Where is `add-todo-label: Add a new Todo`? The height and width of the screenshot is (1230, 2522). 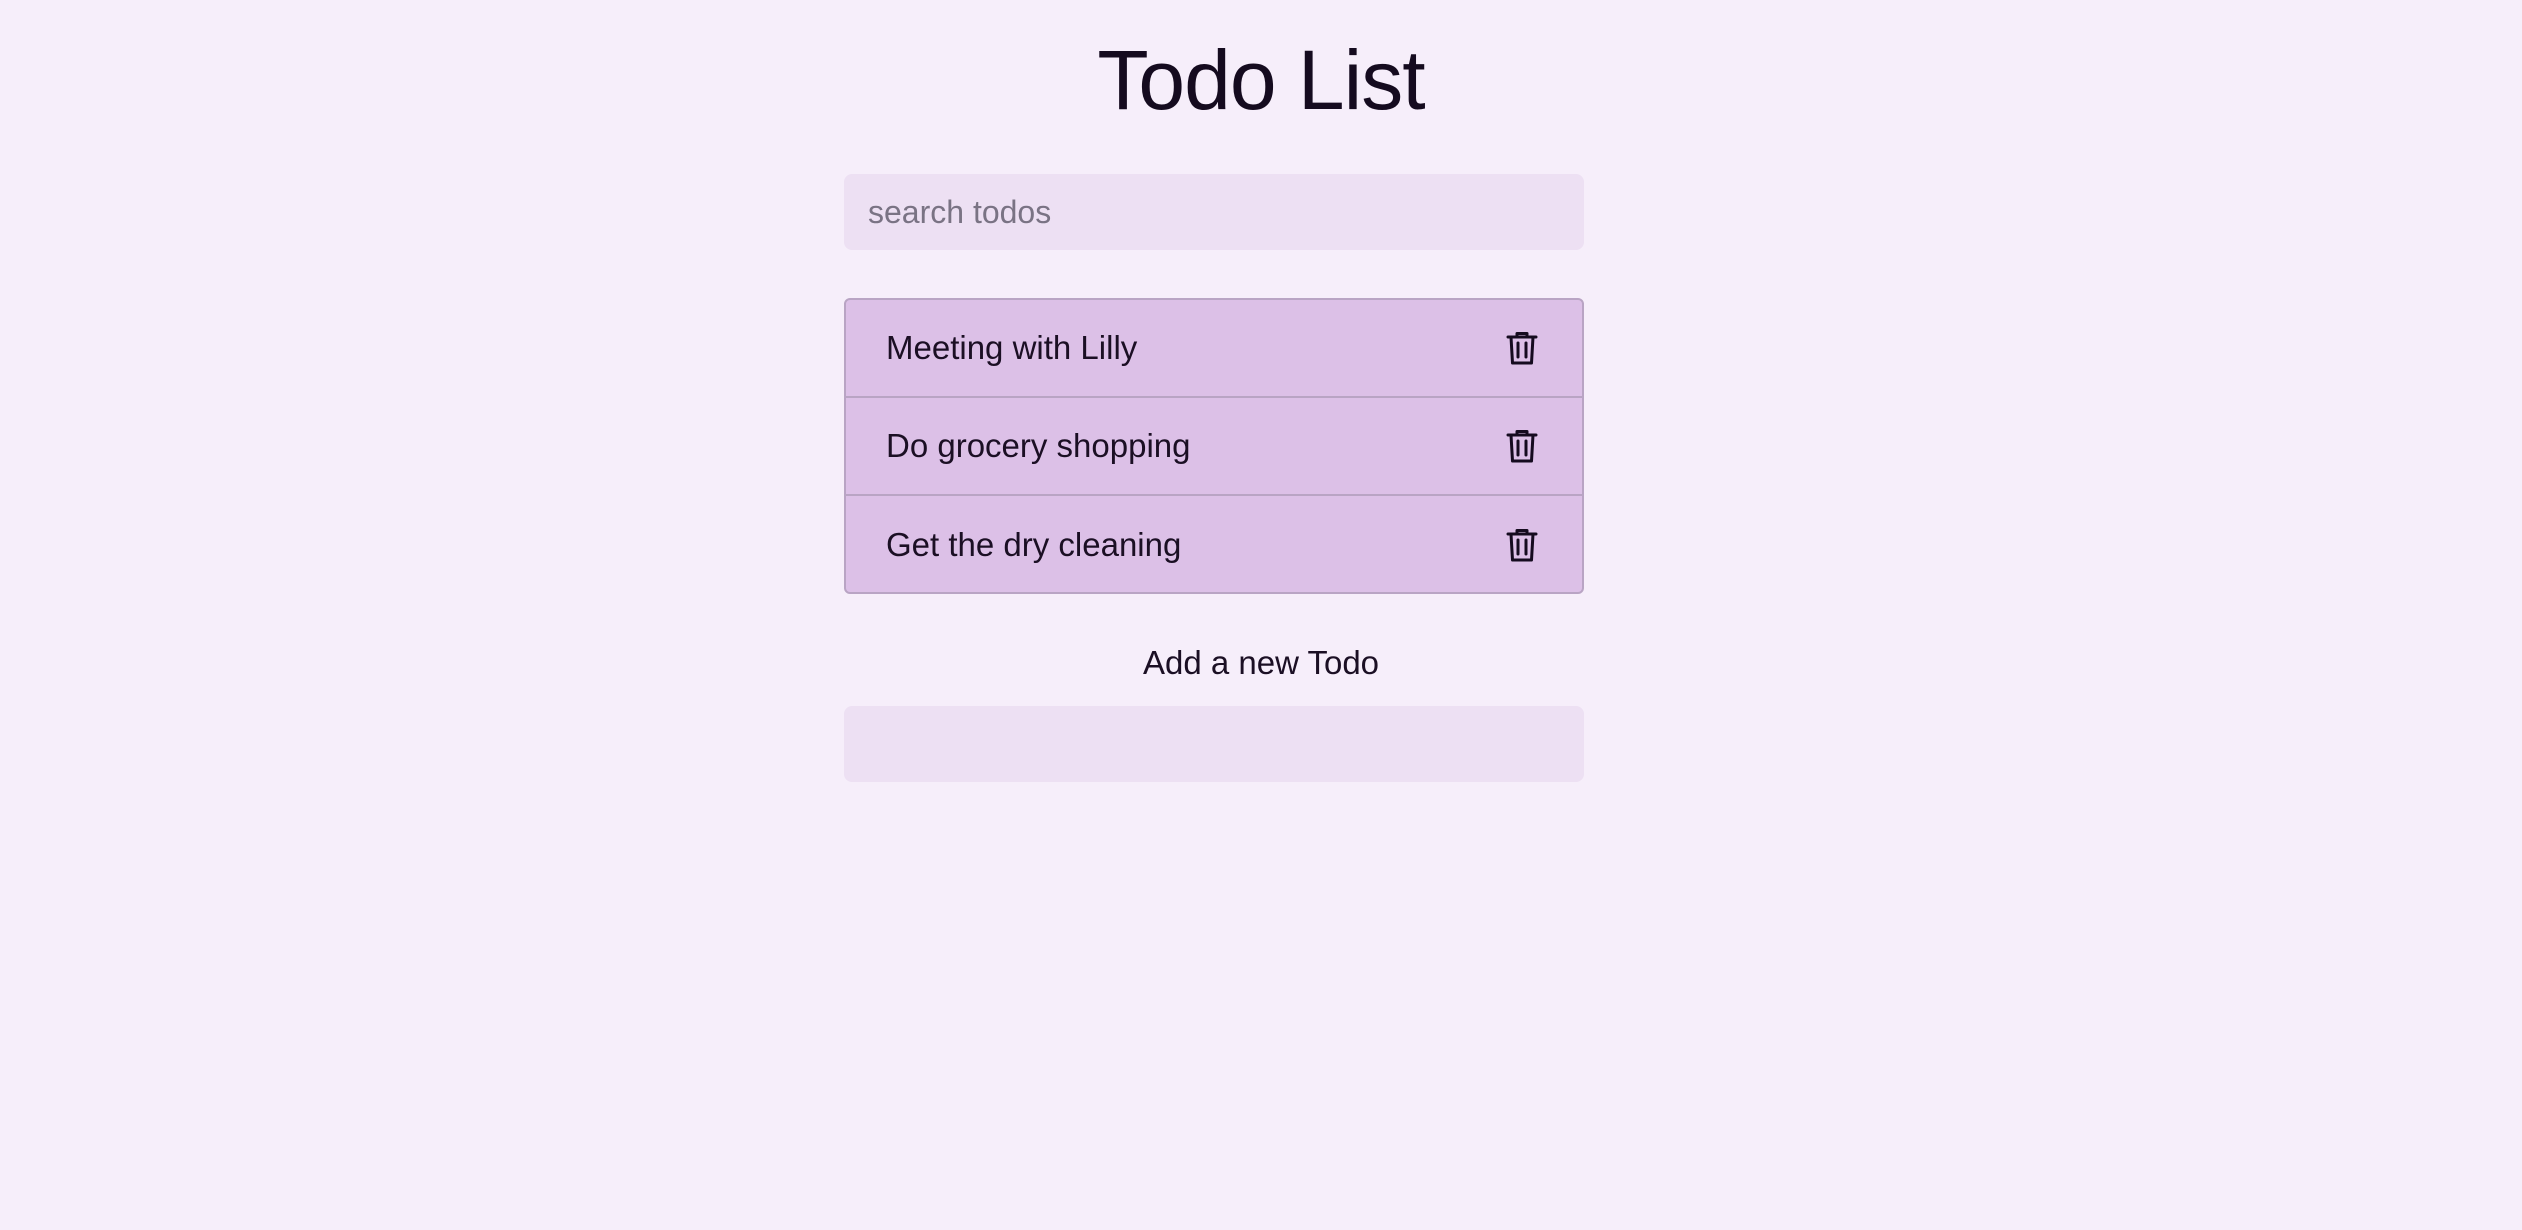
add-todo-label: Add a new Todo is located at coordinates (1261, 662).